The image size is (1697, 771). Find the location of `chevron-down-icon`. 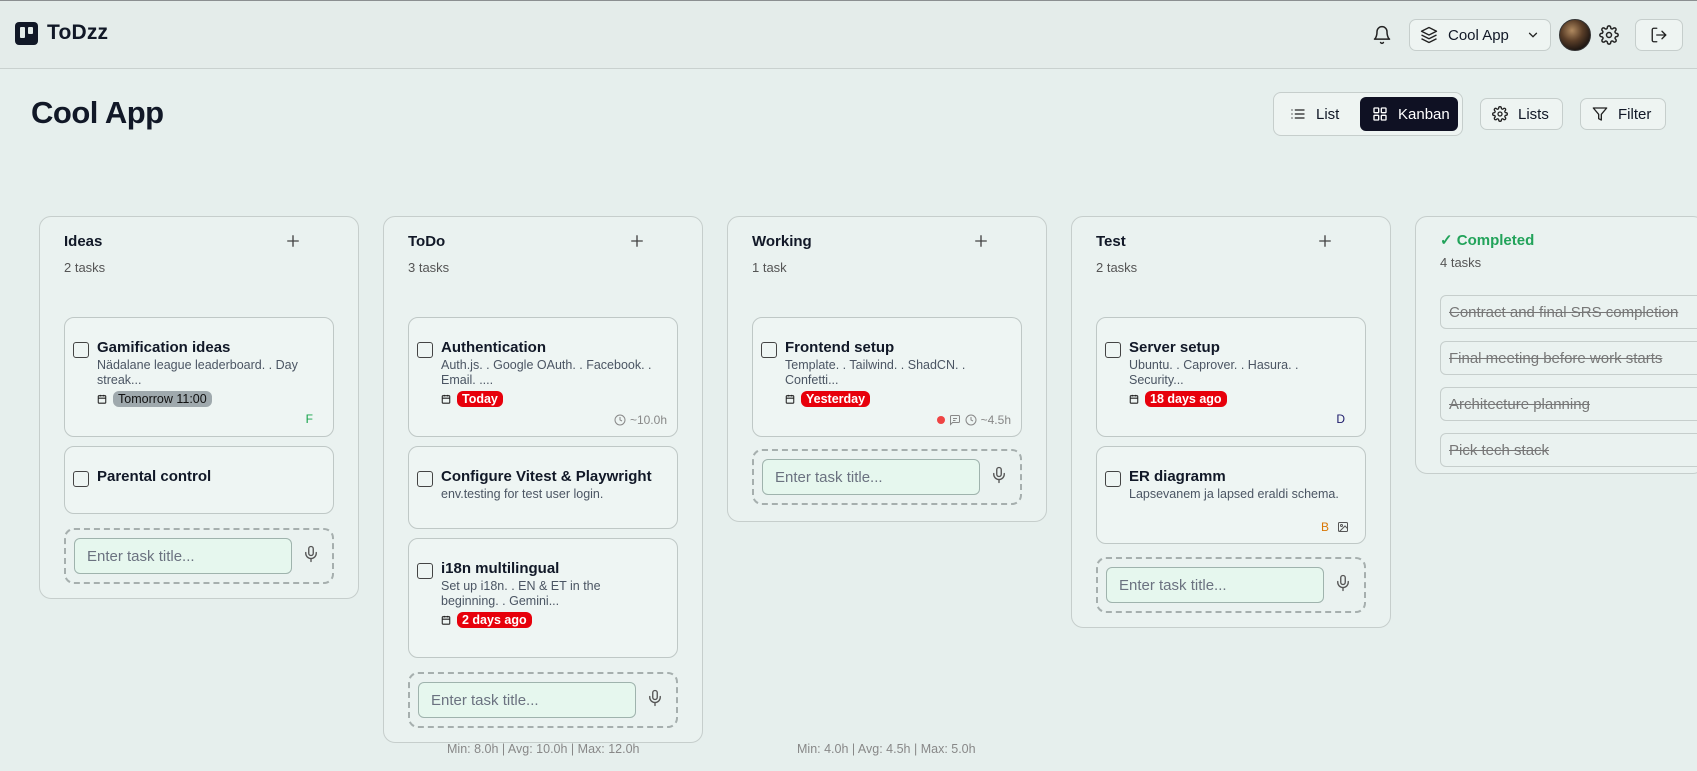

chevron-down-icon is located at coordinates (1533, 35).